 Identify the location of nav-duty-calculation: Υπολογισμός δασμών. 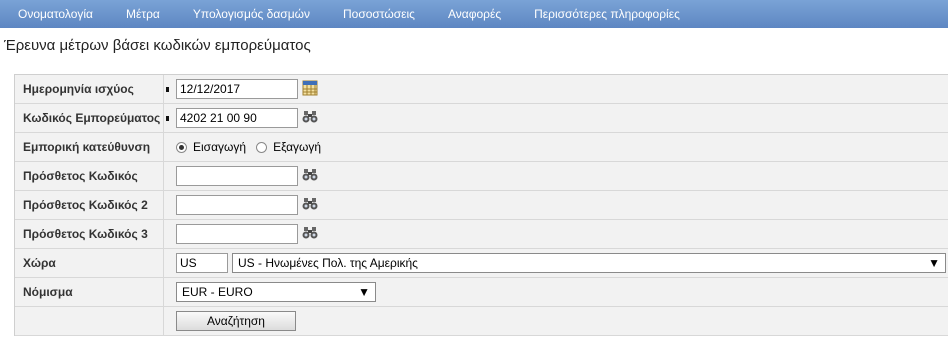
(251, 14).